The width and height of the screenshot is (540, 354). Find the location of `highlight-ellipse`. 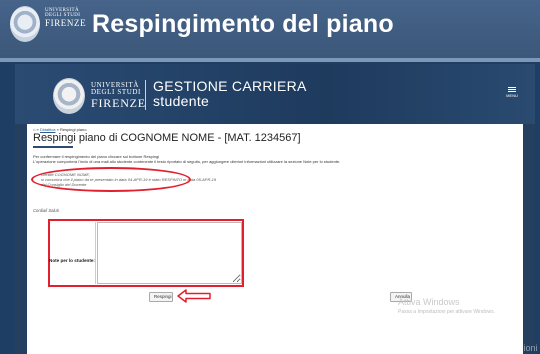

highlight-ellipse is located at coordinates (111, 179).